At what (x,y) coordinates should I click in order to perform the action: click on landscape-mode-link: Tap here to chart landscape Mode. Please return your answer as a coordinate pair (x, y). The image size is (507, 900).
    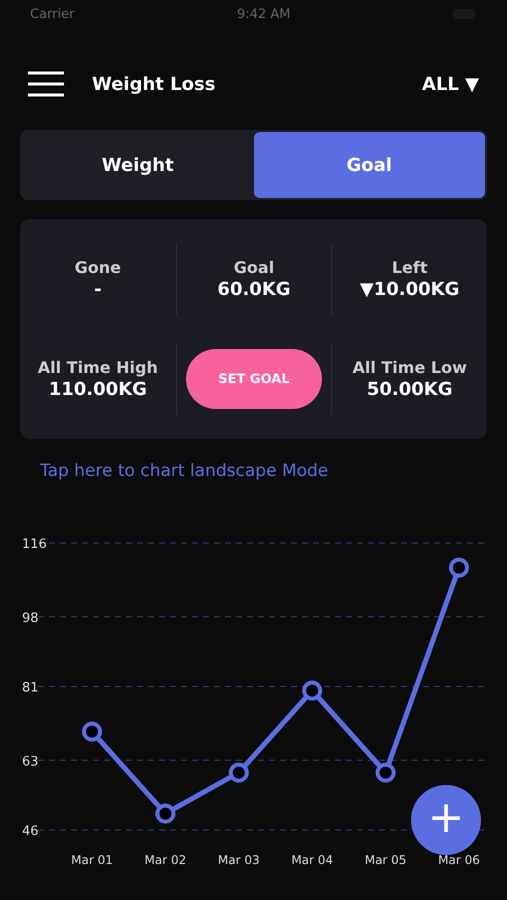
    Looking at the image, I should click on (184, 471).